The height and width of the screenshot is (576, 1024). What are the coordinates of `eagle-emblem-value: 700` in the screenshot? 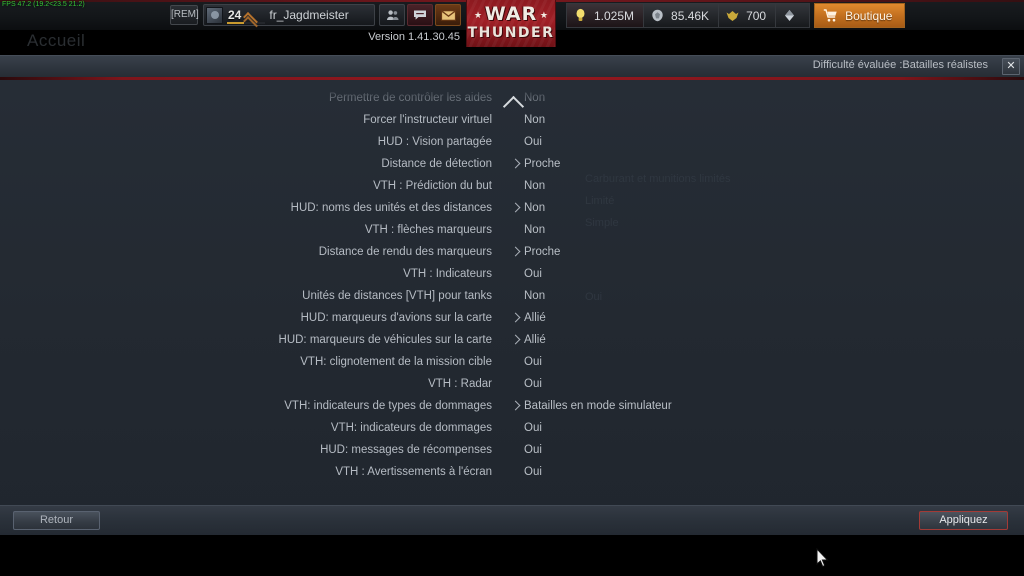 It's located at (756, 15).